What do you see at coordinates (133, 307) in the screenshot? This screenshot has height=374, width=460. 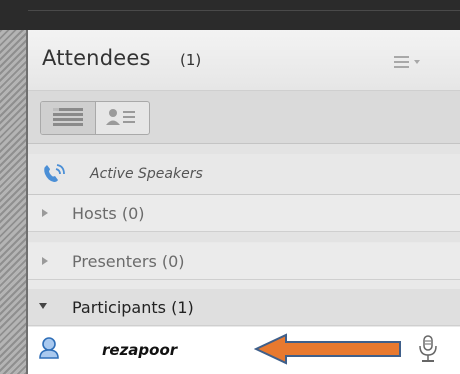 I see `participants-label: Participants (1)` at bounding box center [133, 307].